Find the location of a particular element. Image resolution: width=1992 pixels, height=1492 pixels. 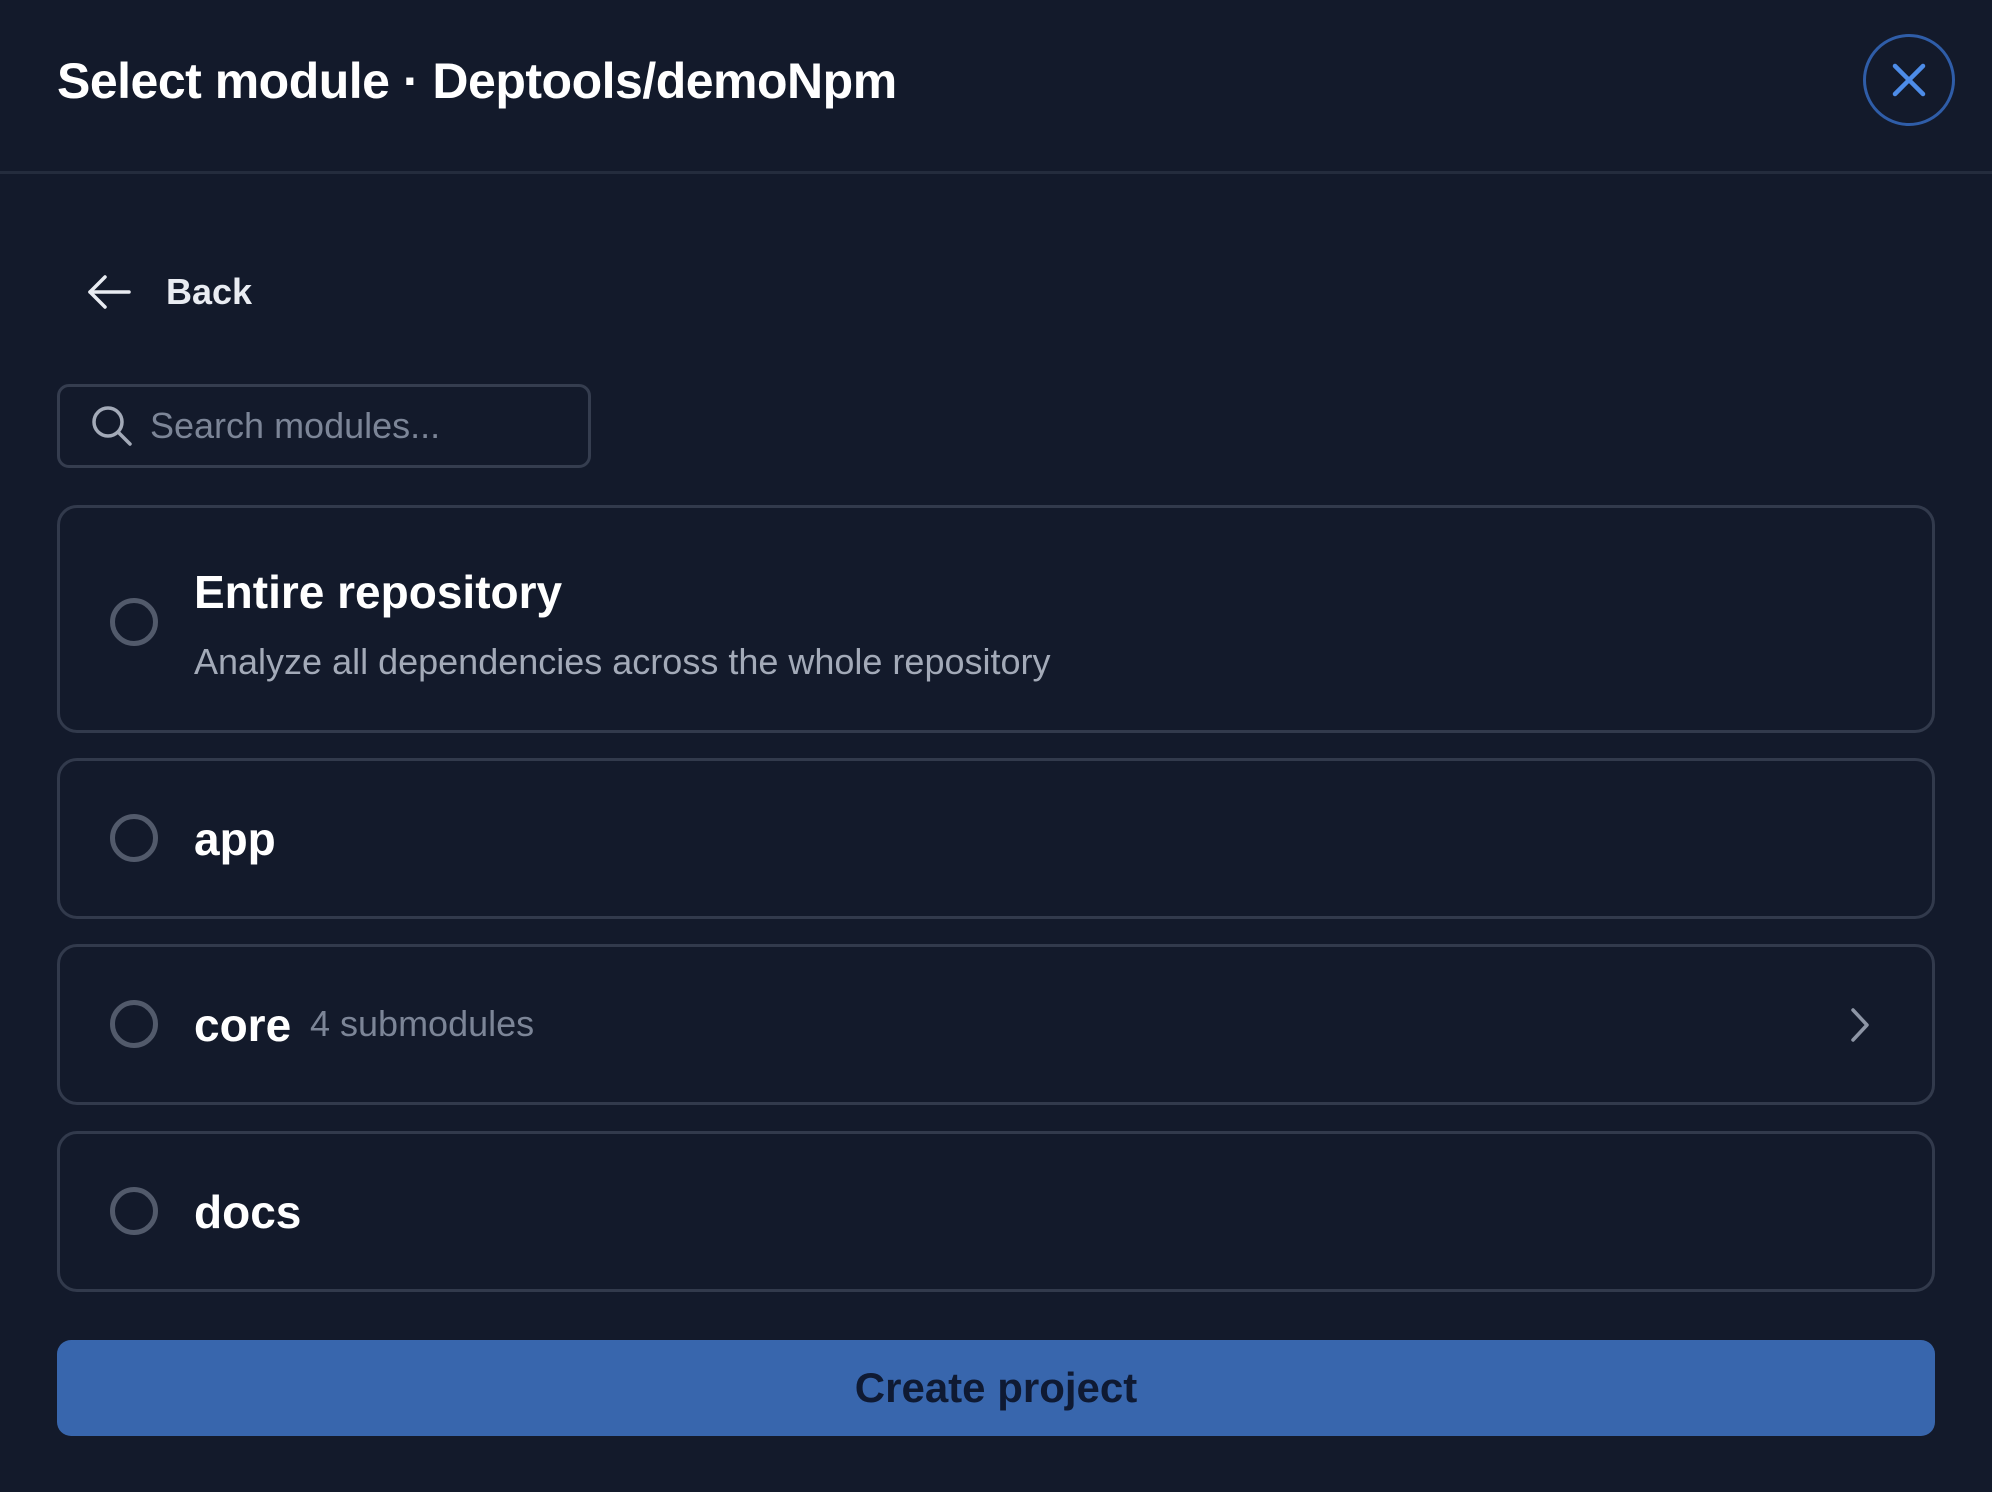

back-button: Back is located at coordinates (168, 292).